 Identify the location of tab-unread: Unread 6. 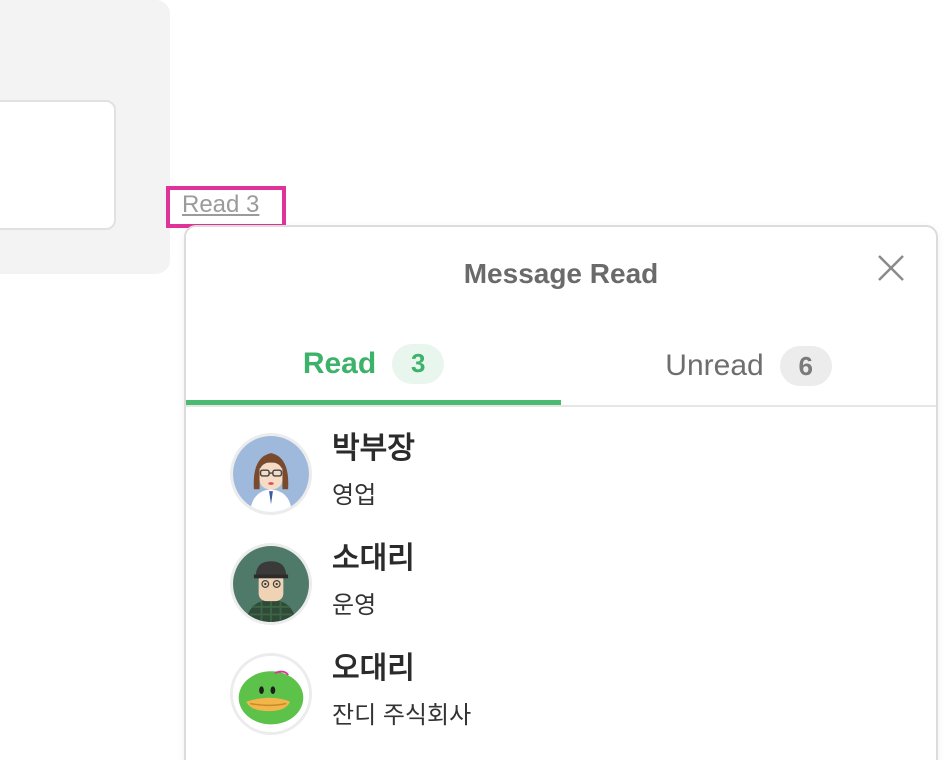
(748, 366).